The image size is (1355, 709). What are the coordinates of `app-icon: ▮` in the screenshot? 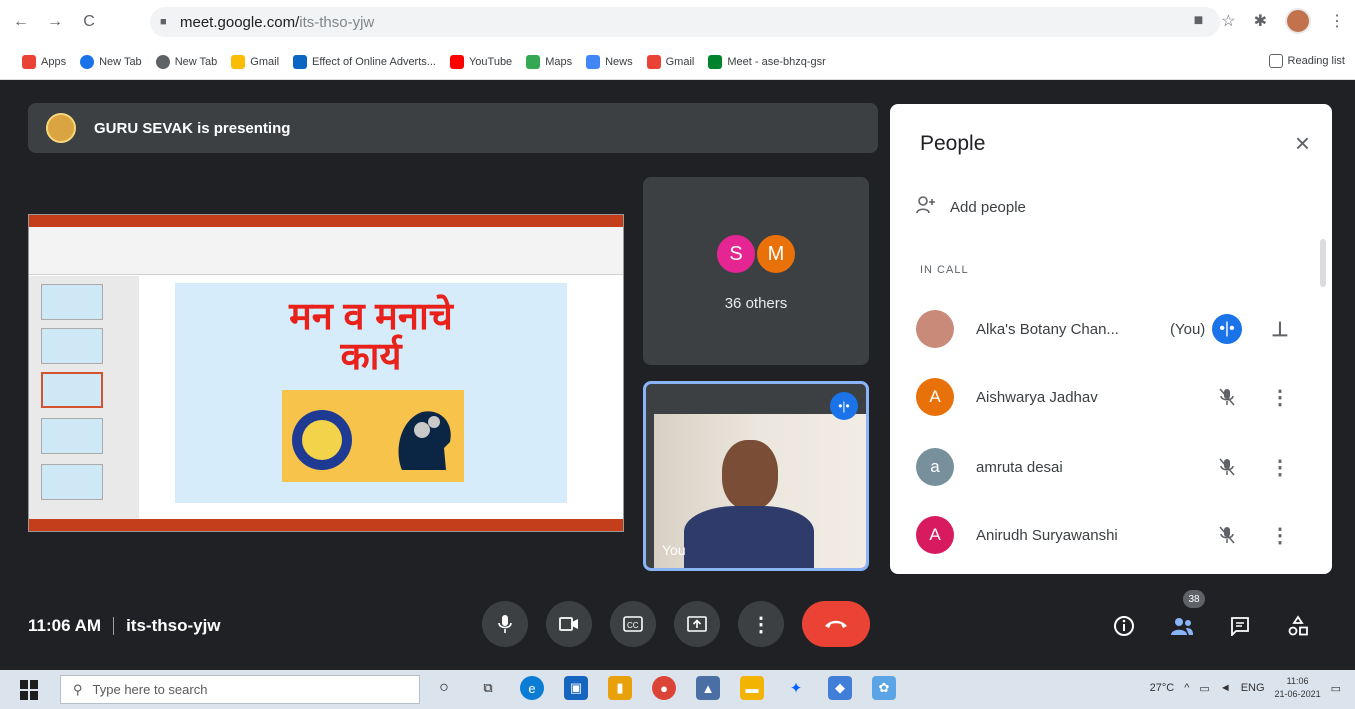 It's located at (620, 688).